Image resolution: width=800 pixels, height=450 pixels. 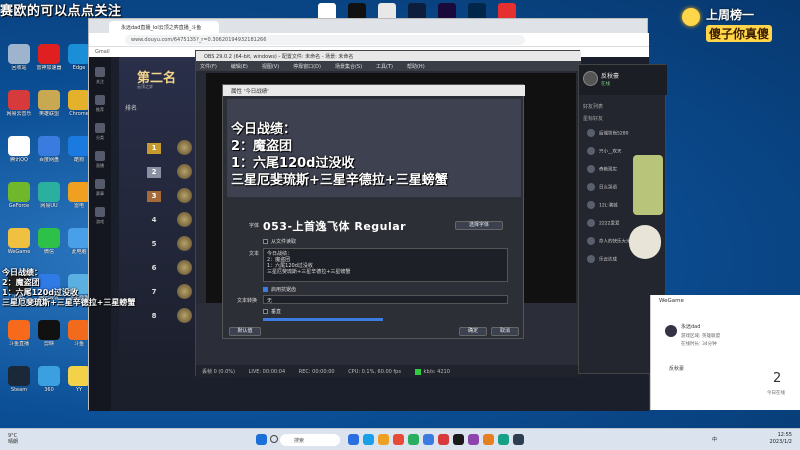 I want to click on ok-button: 确定, so click(x=473, y=331).